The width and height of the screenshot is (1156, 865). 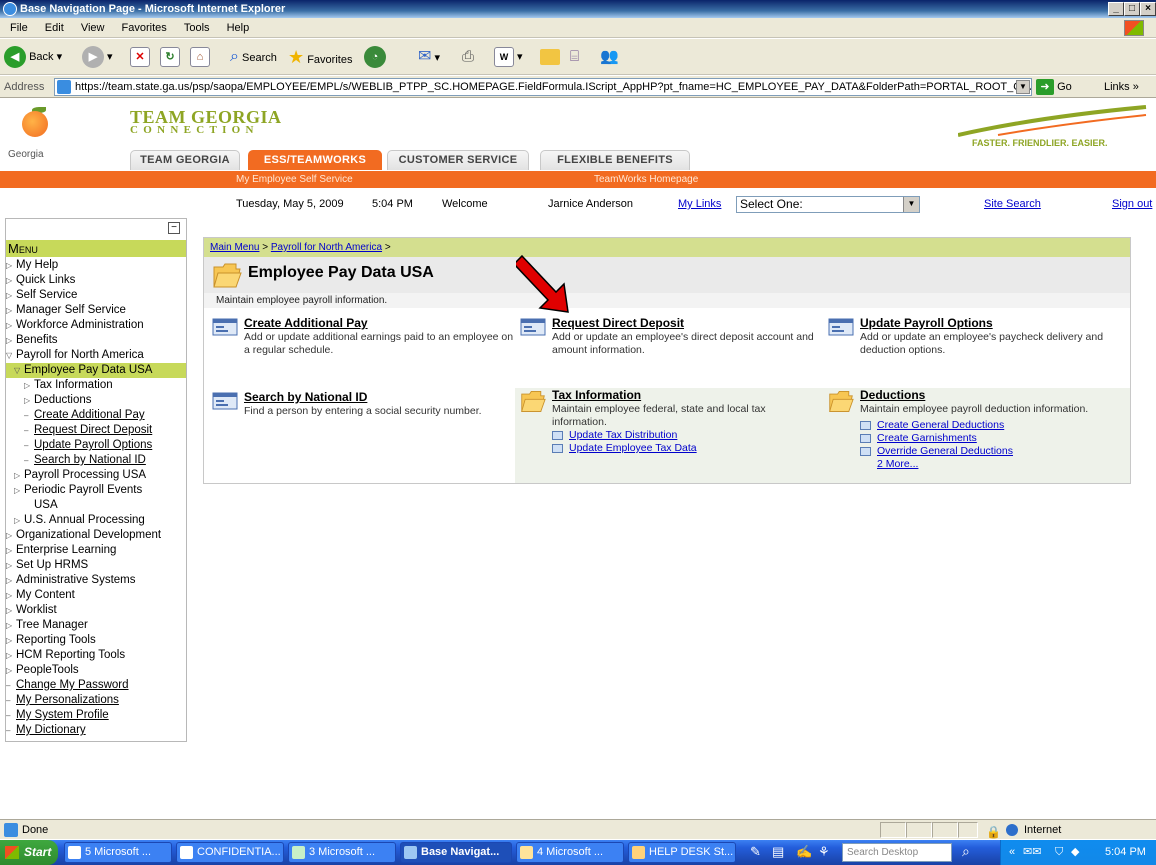 I want to click on edit-button: W ▾, so click(x=508, y=57).